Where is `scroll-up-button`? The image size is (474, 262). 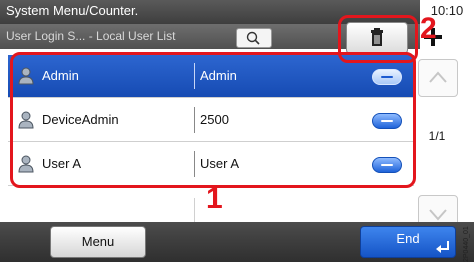
scroll-up-button is located at coordinates (438, 78).